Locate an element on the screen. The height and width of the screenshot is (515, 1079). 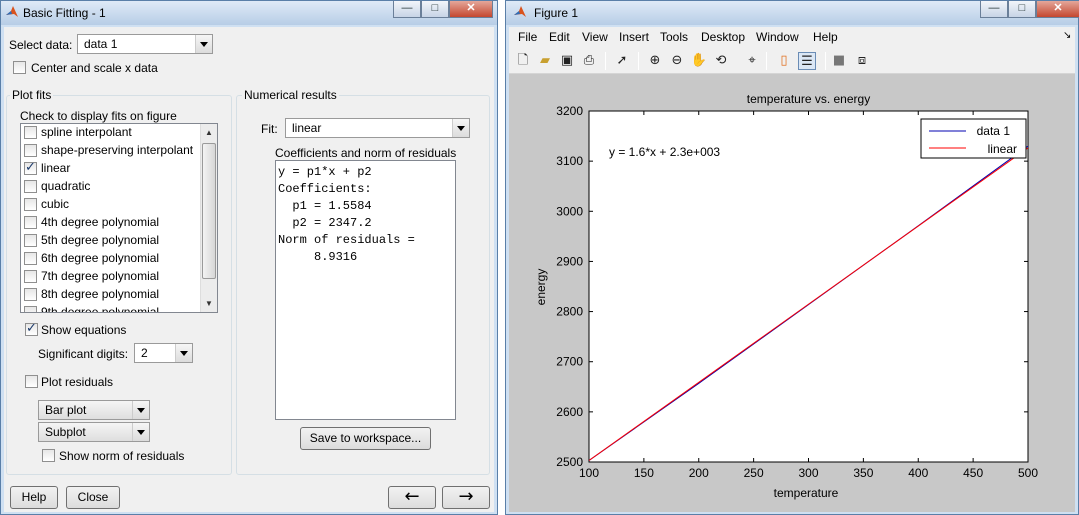
residual-plot-location-value: Subplot is located at coordinates (65, 432).